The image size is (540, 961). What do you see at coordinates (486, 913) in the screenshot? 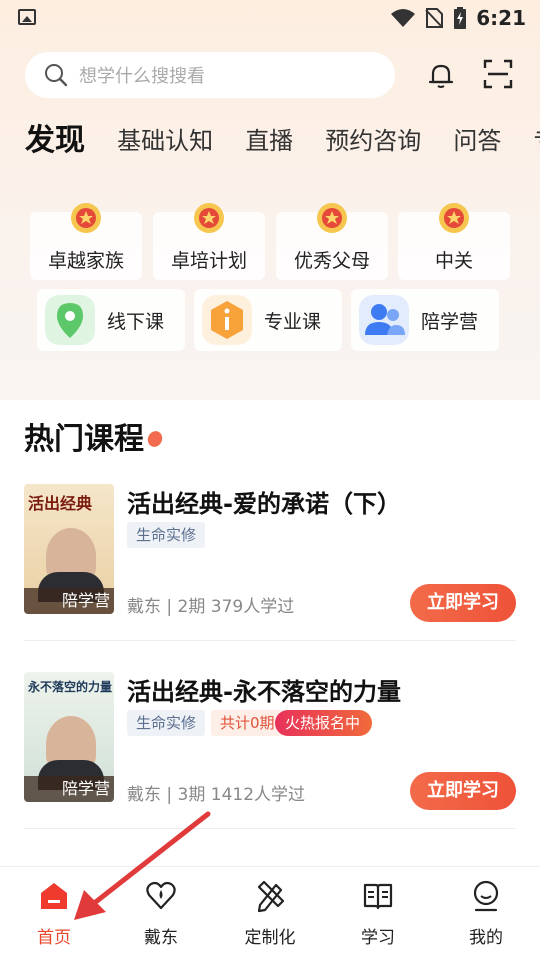
I see `nav-mine: 我的` at bounding box center [486, 913].